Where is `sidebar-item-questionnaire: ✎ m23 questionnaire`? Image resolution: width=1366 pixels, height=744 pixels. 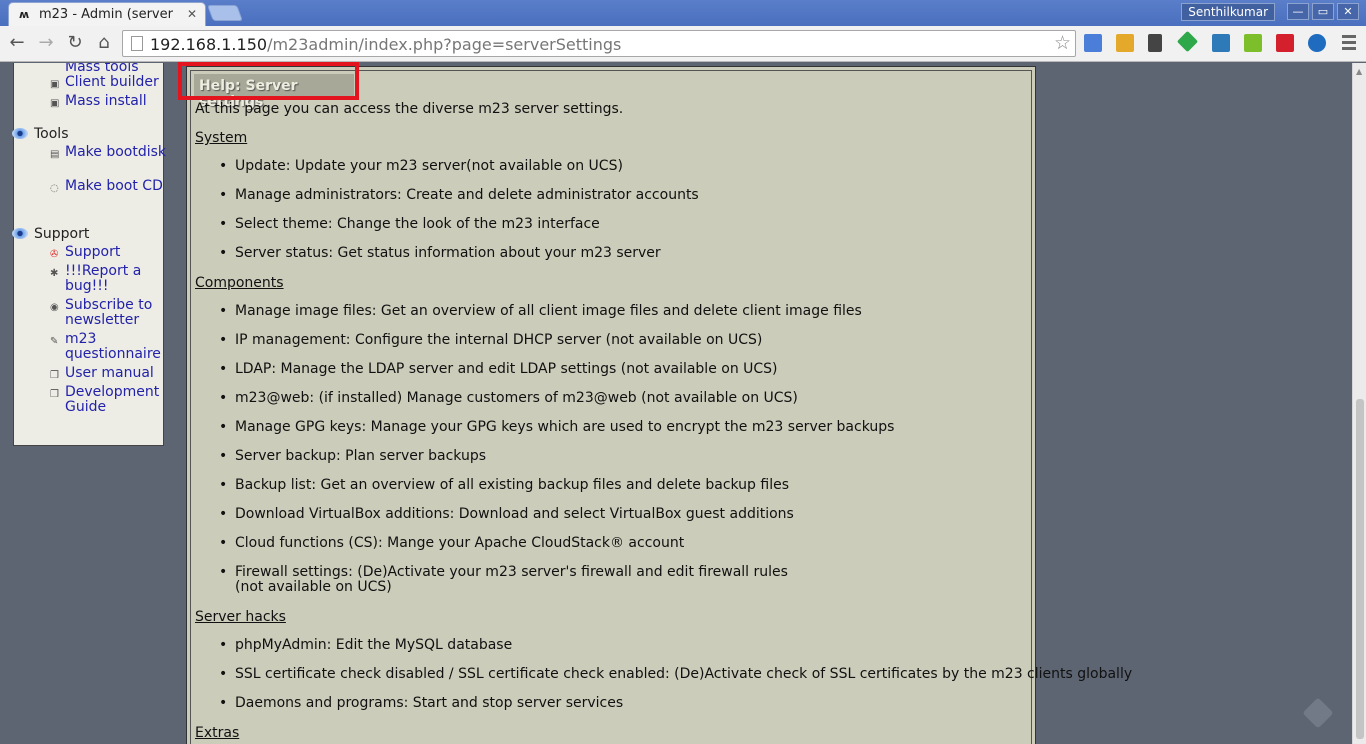
sidebar-item-questionnaire: ✎ m23 questionnaire is located at coordinates (109, 347).